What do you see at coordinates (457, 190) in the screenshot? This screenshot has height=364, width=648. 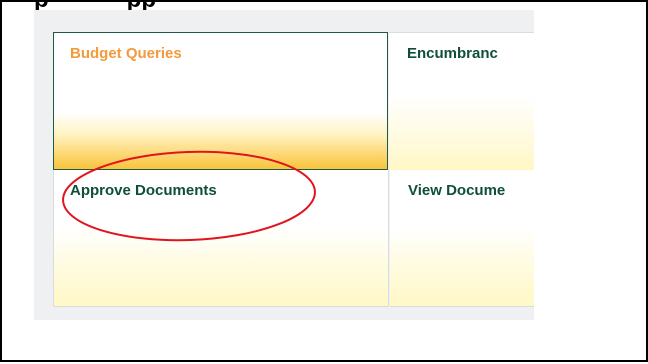 I see `tile-view-documents-label: View Docume` at bounding box center [457, 190].